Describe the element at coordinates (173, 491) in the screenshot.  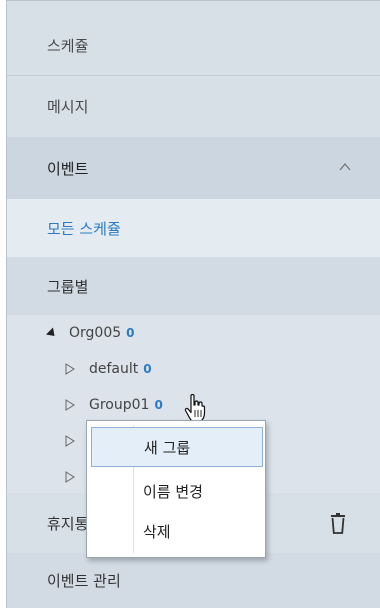
I see `context-menu-item-label: 이름 변경` at that location.